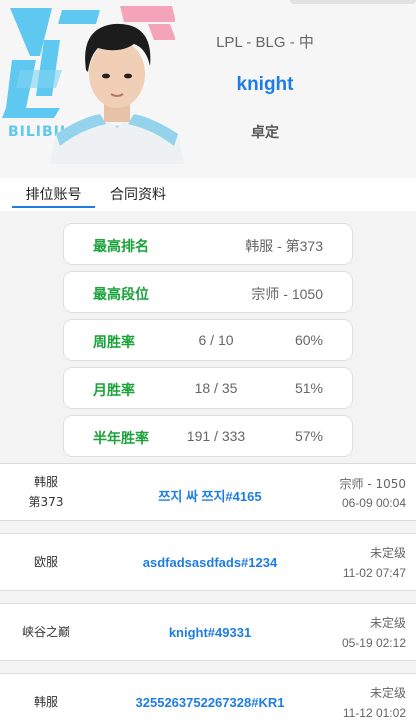 The height and width of the screenshot is (726, 416). I want to click on tab-ranked-accounts: 排位账号, so click(53, 196).